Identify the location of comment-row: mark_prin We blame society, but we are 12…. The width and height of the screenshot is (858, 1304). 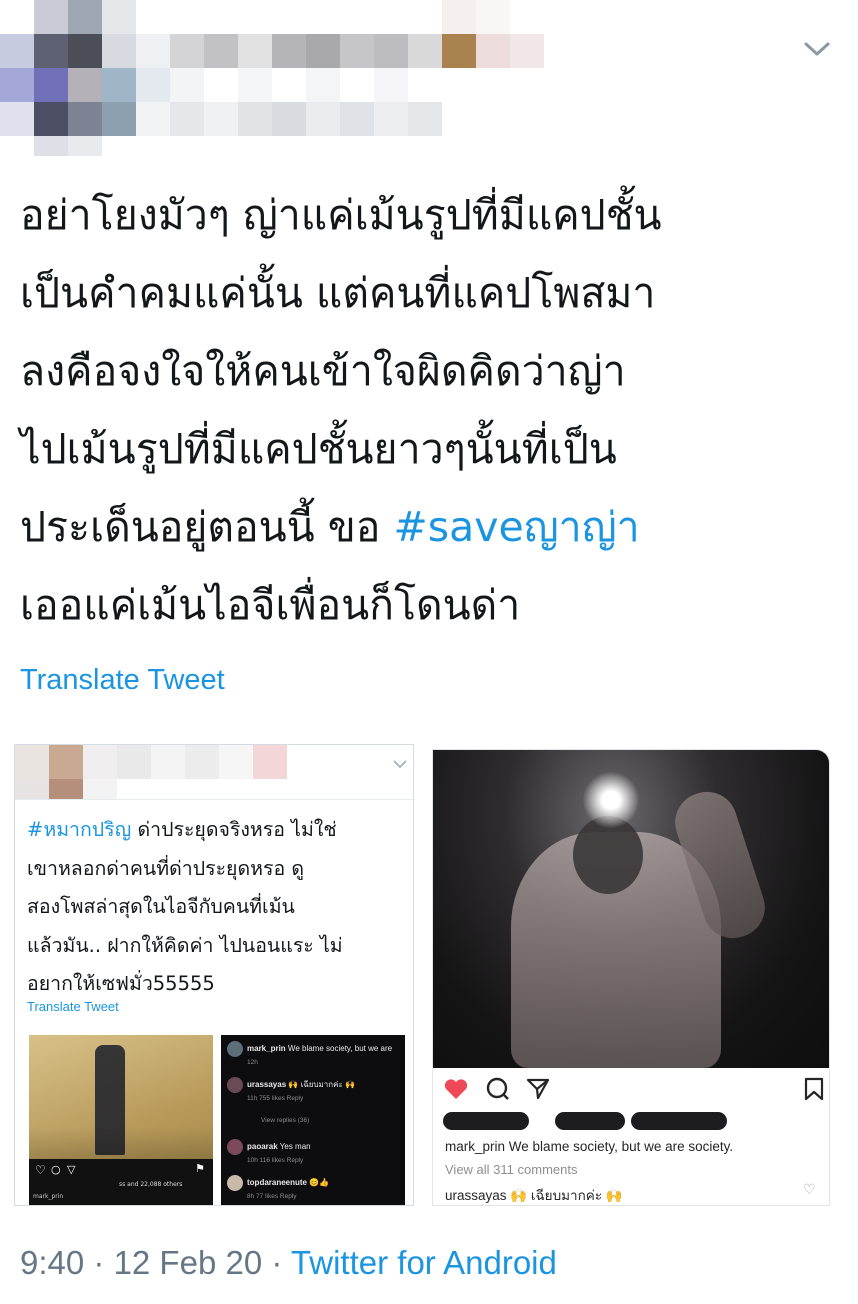
(309, 1053).